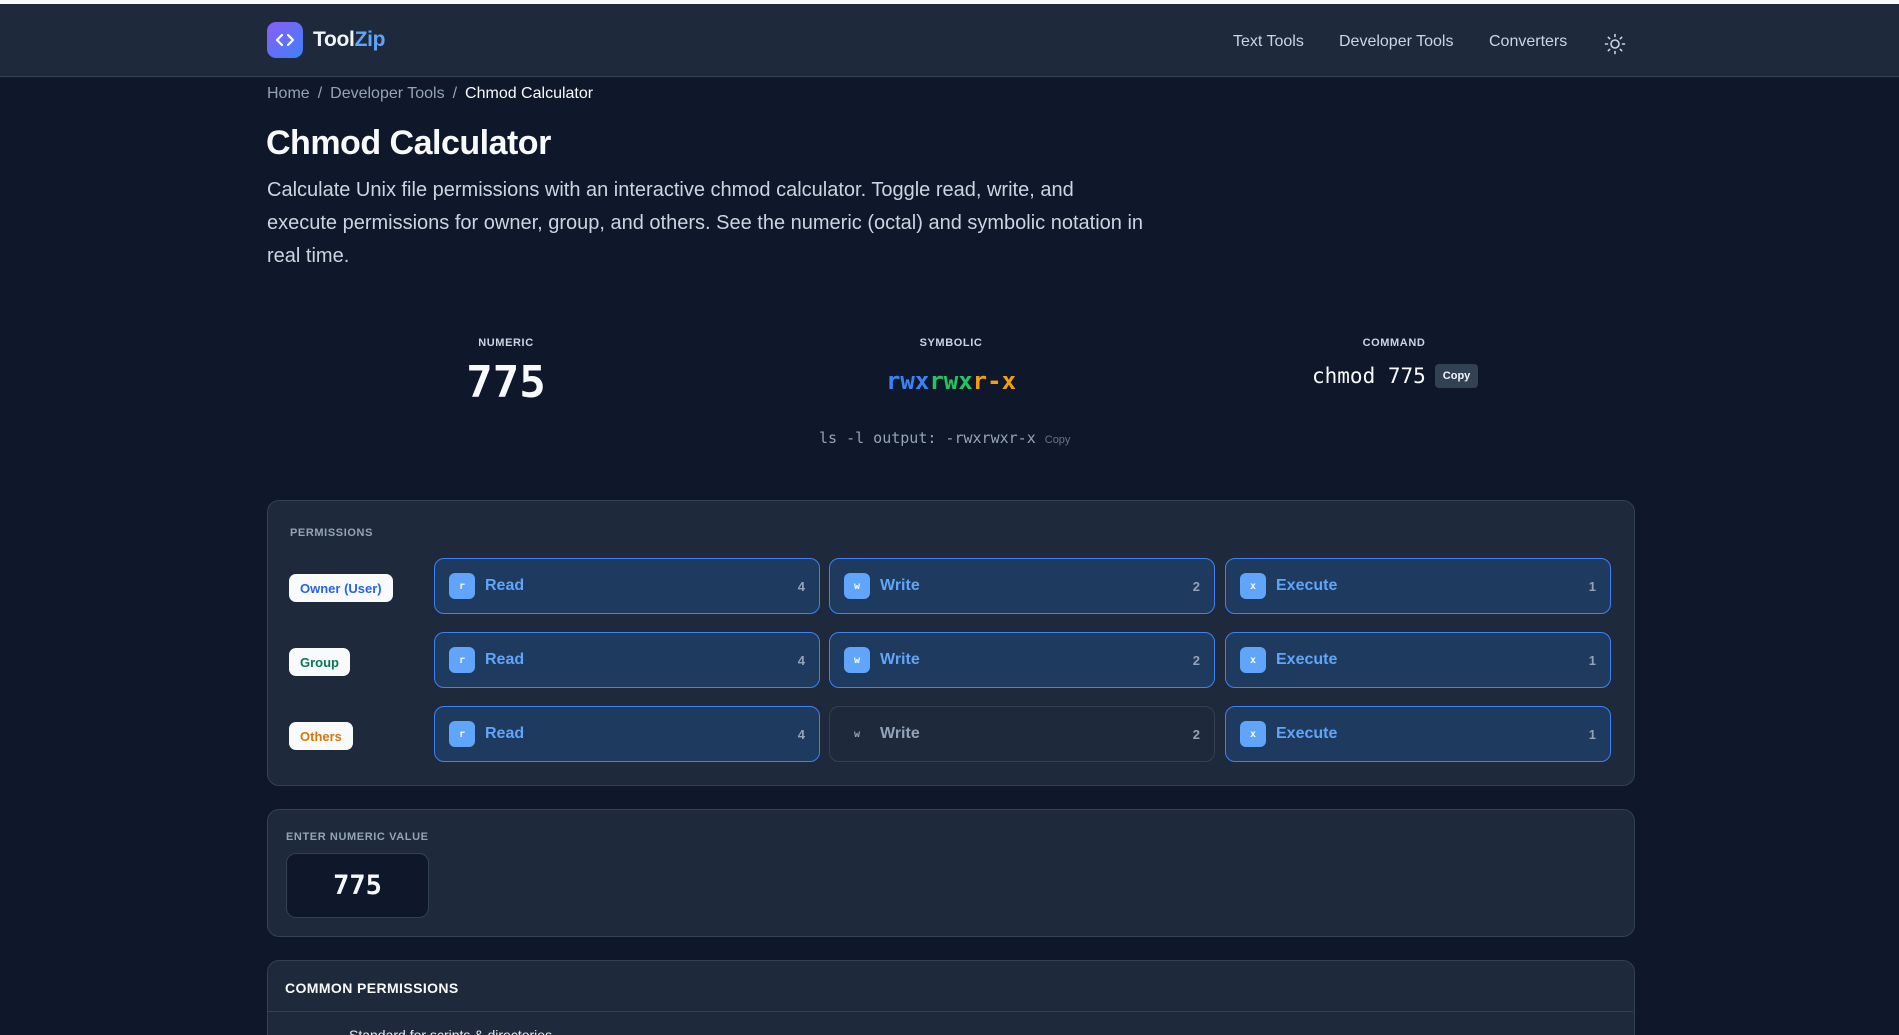 The height and width of the screenshot is (1035, 1899). What do you see at coordinates (951, 343) in the screenshot?
I see `symbolic-label: SYMBOLIC` at bounding box center [951, 343].